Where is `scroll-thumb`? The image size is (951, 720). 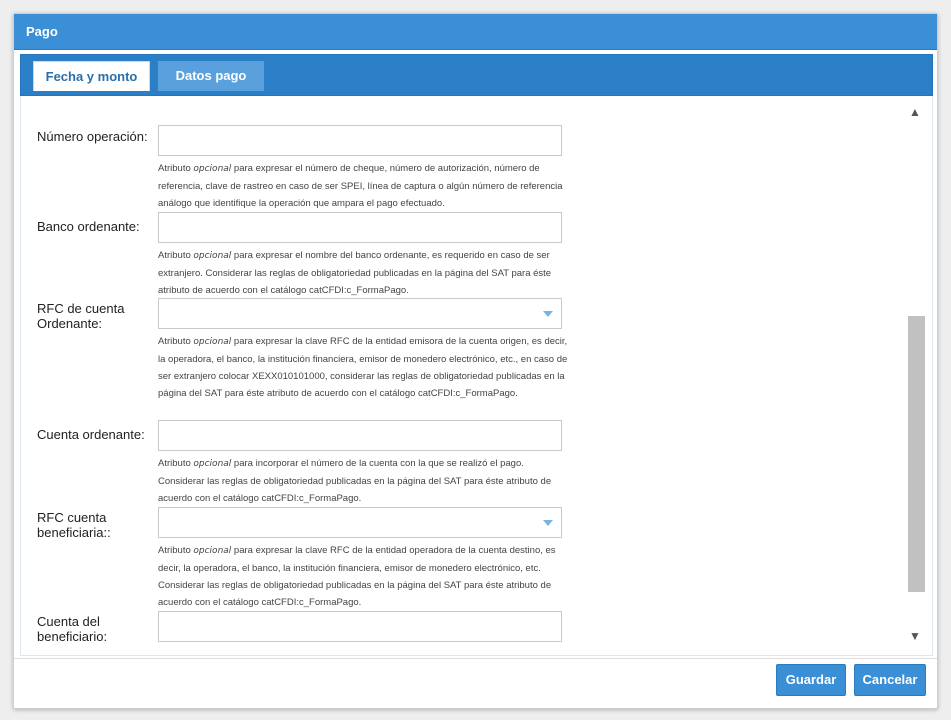 scroll-thumb is located at coordinates (916, 454).